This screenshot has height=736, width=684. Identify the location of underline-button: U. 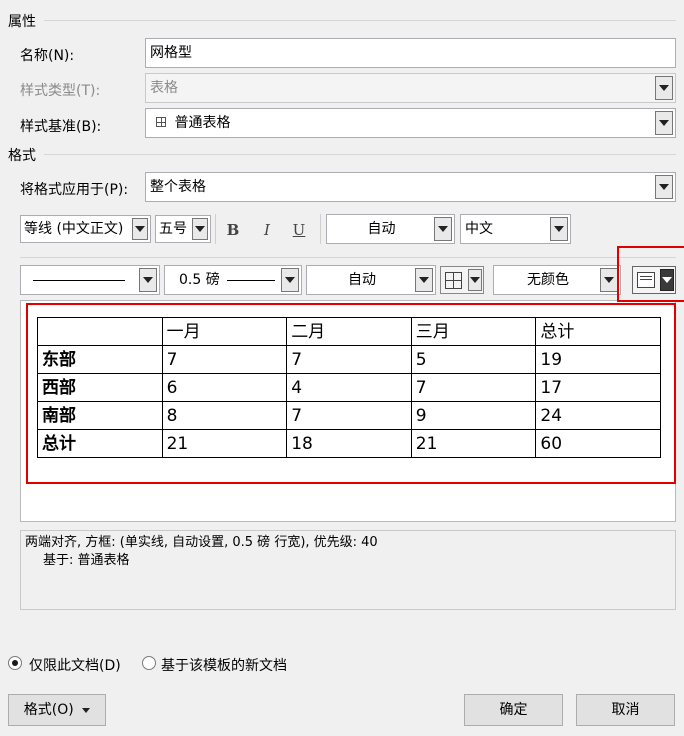
(299, 230).